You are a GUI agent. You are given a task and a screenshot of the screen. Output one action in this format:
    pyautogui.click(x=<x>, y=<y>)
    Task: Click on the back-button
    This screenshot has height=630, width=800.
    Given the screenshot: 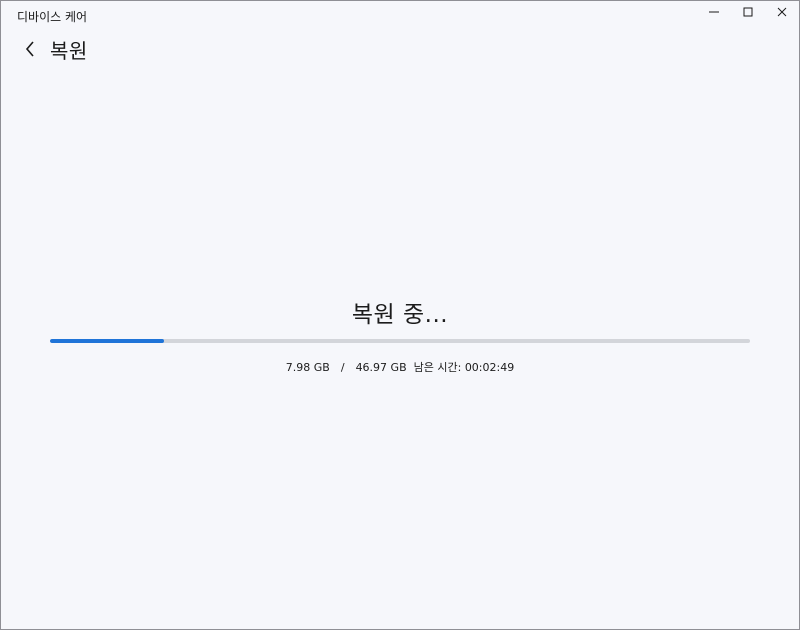 What is the action you would take?
    pyautogui.click(x=30, y=49)
    